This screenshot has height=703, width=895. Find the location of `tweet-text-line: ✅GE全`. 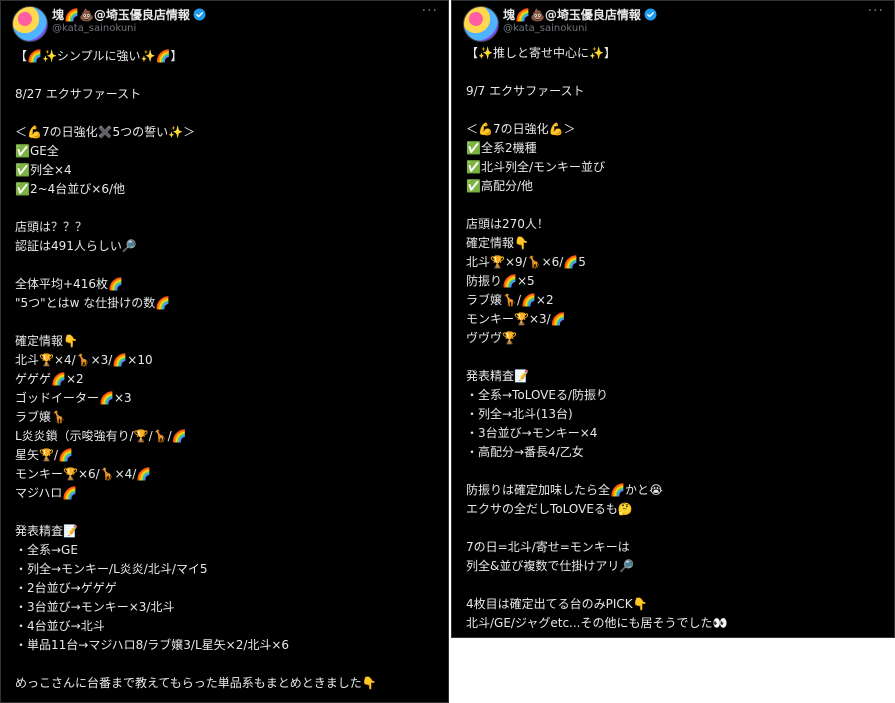

tweet-text-line: ✅GE全 is located at coordinates (37, 151).